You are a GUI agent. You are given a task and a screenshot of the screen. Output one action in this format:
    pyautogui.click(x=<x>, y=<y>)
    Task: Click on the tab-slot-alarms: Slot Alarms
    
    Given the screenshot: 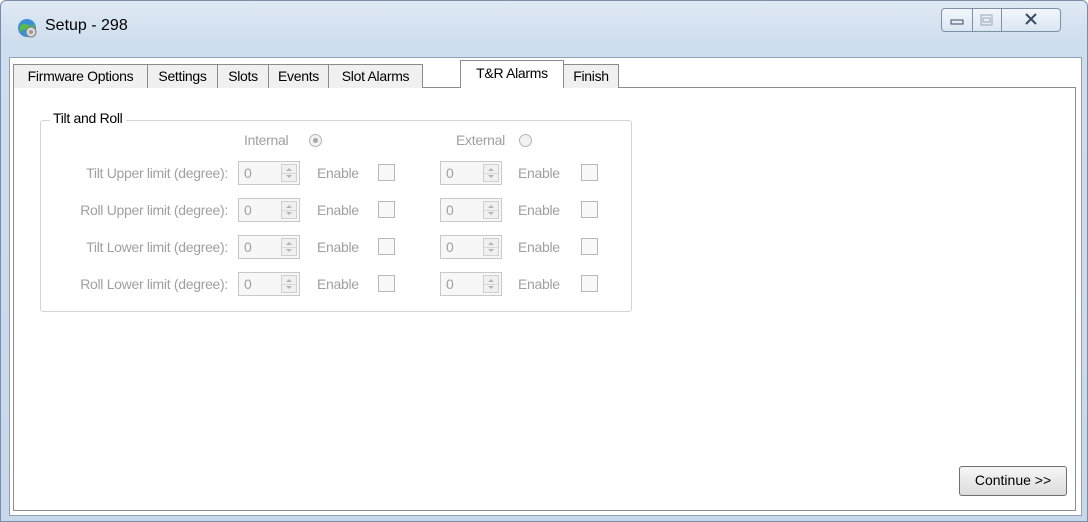 What is the action you would take?
    pyautogui.click(x=375, y=76)
    